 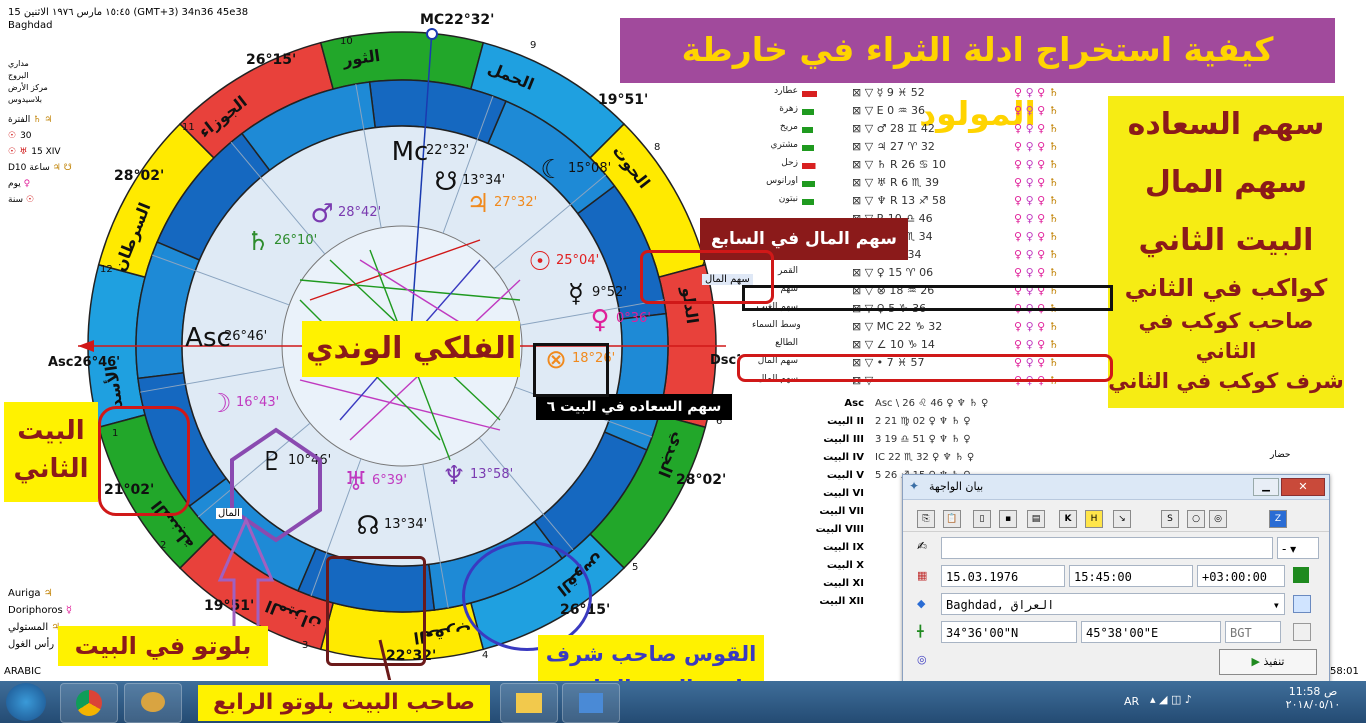 I want to click on house-number: 9, so click(x=533, y=45).